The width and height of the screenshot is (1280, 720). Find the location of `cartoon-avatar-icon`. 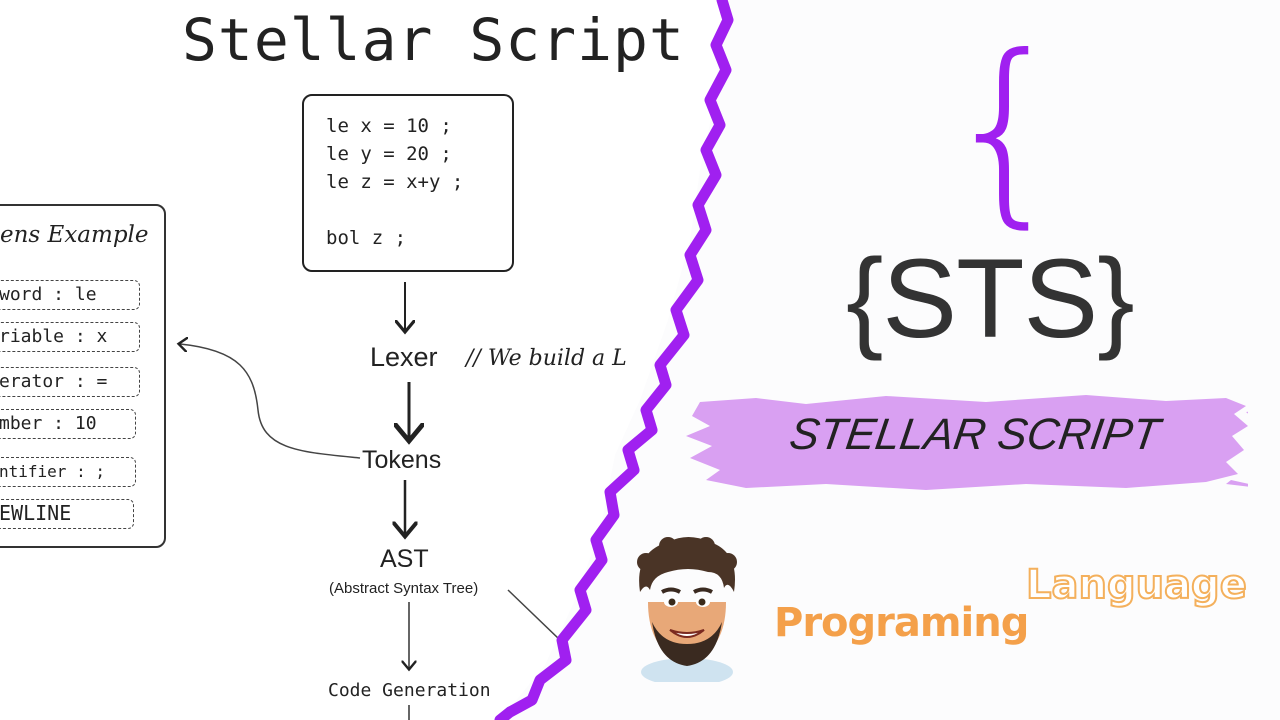

cartoon-avatar-icon is located at coordinates (687, 609).